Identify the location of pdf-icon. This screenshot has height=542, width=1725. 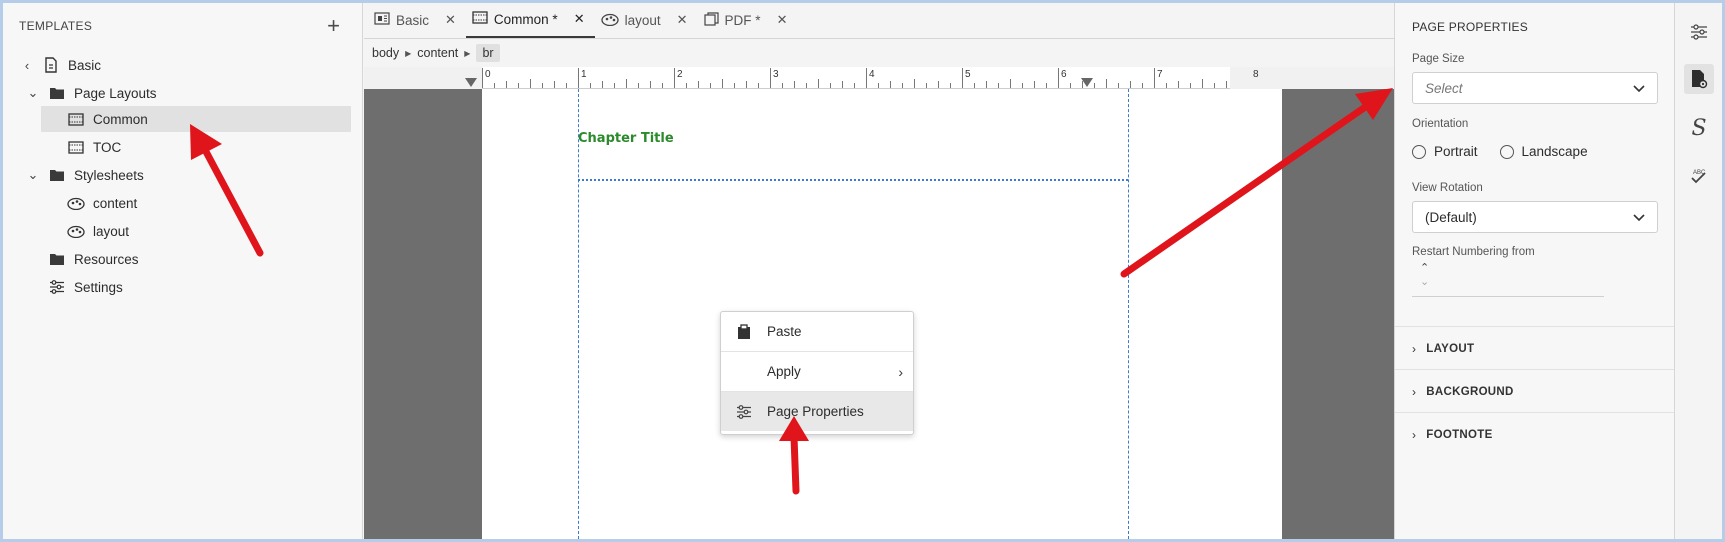
(711, 20).